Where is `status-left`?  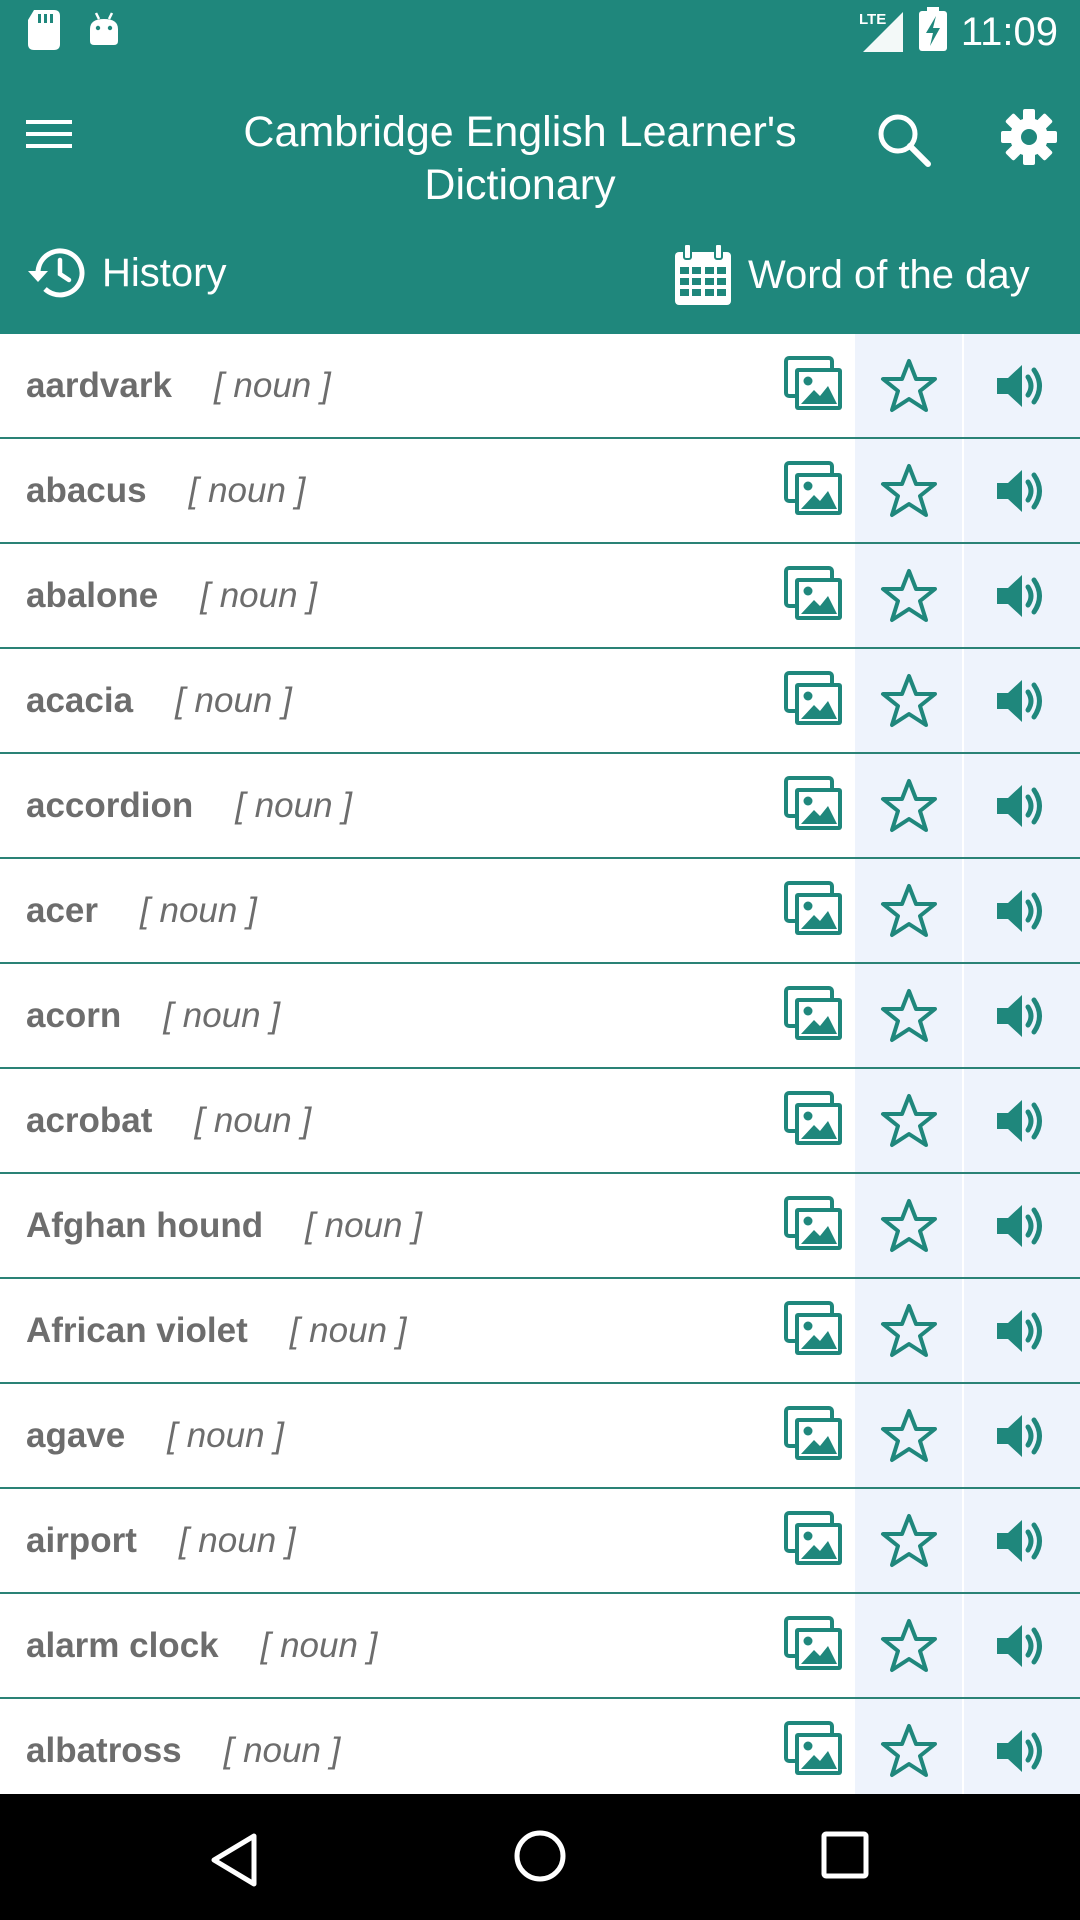
status-left is located at coordinates (74, 32).